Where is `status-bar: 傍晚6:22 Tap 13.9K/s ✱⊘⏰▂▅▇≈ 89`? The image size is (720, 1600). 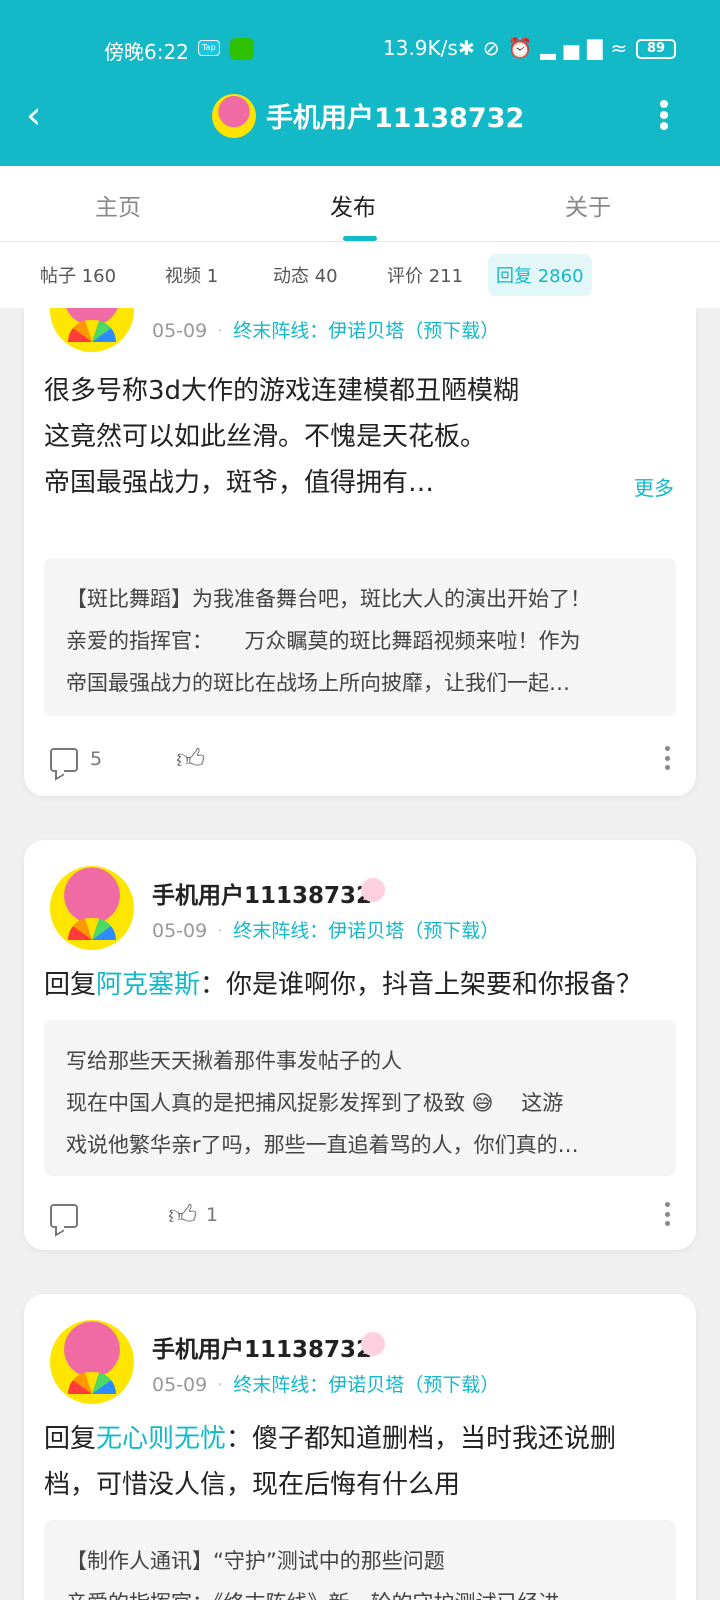
status-bar: 傍晚6:22 Tap 13.9K/s ✱⊘⏰▂▅▇≈ 89 is located at coordinates (360, 51).